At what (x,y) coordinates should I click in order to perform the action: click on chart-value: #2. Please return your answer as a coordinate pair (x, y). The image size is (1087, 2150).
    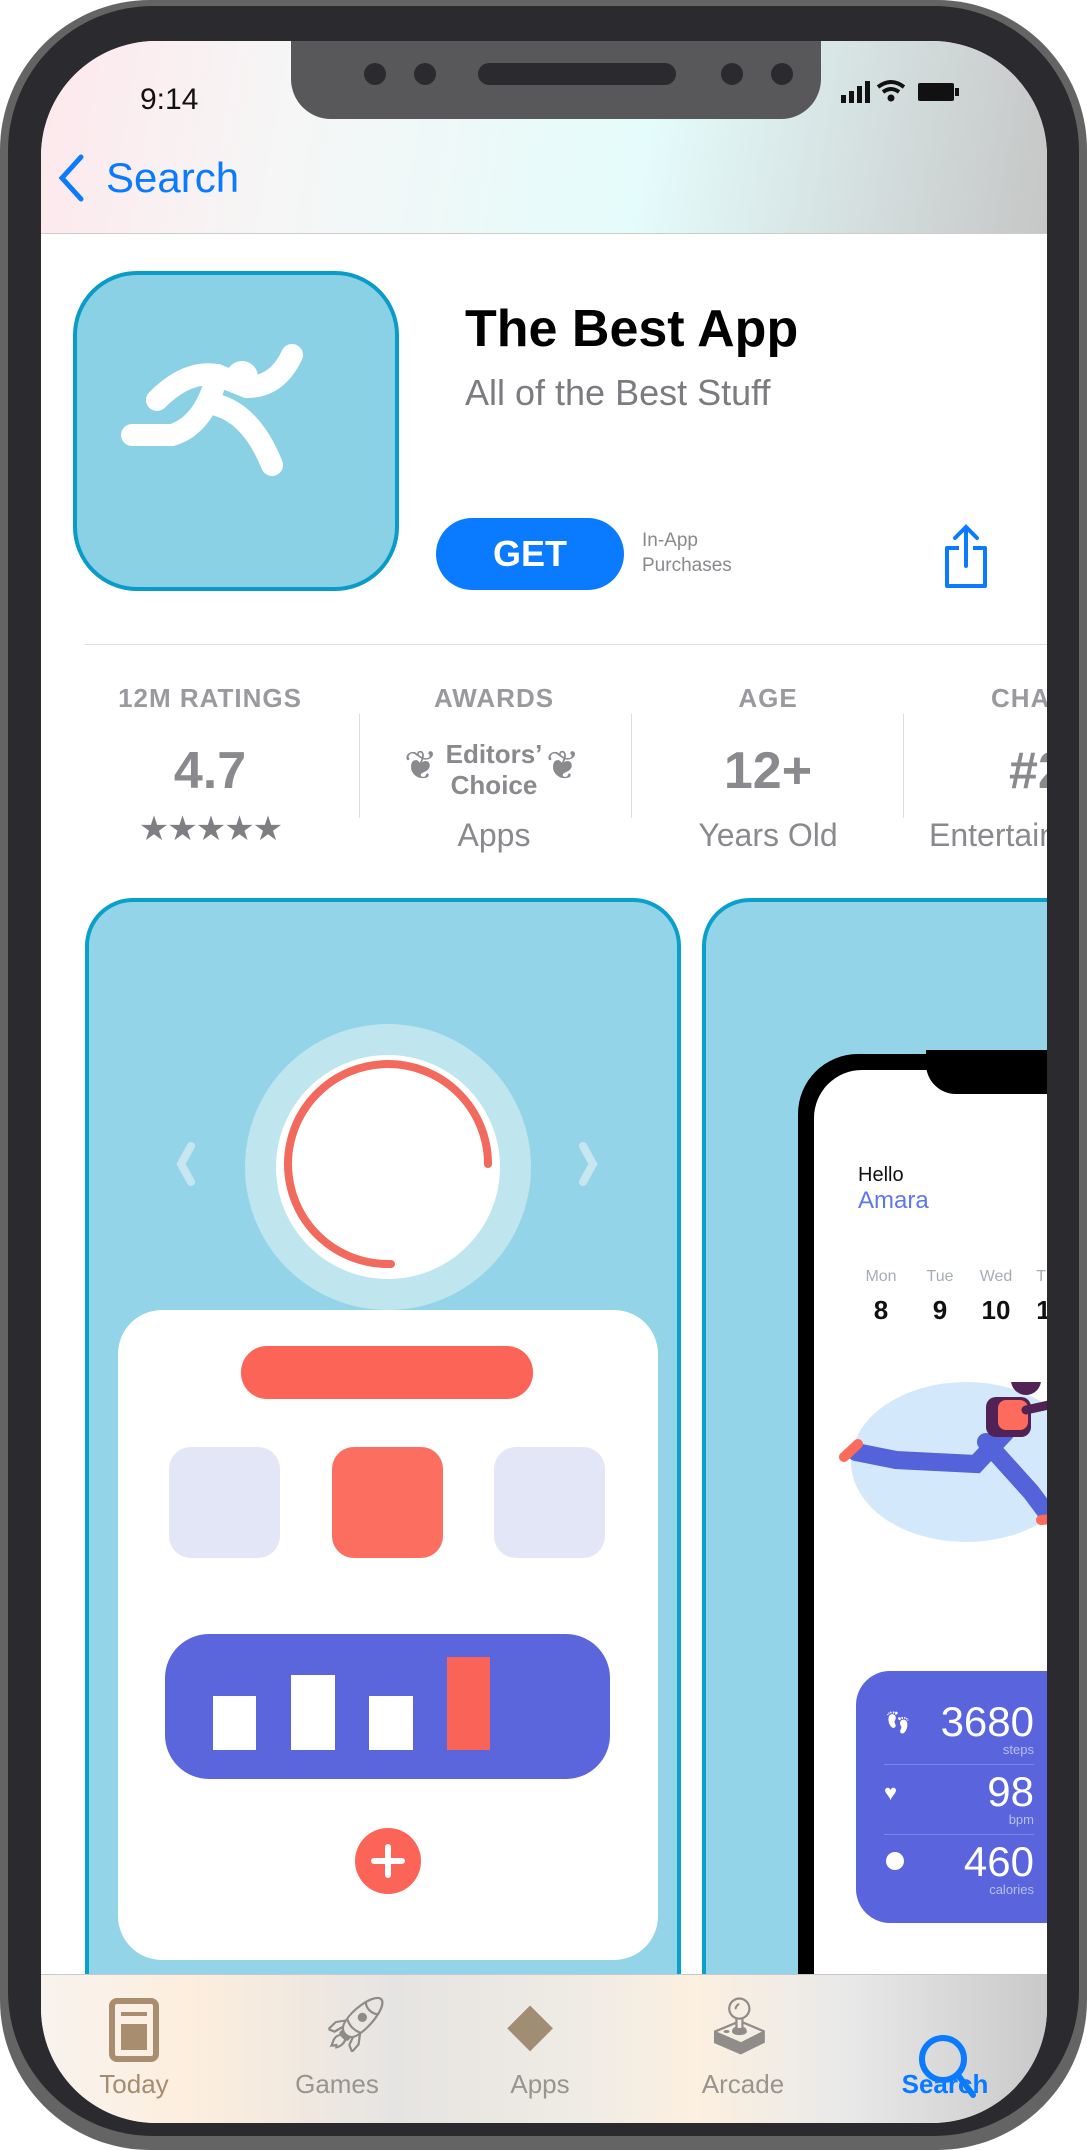
    Looking at the image, I should click on (1028, 771).